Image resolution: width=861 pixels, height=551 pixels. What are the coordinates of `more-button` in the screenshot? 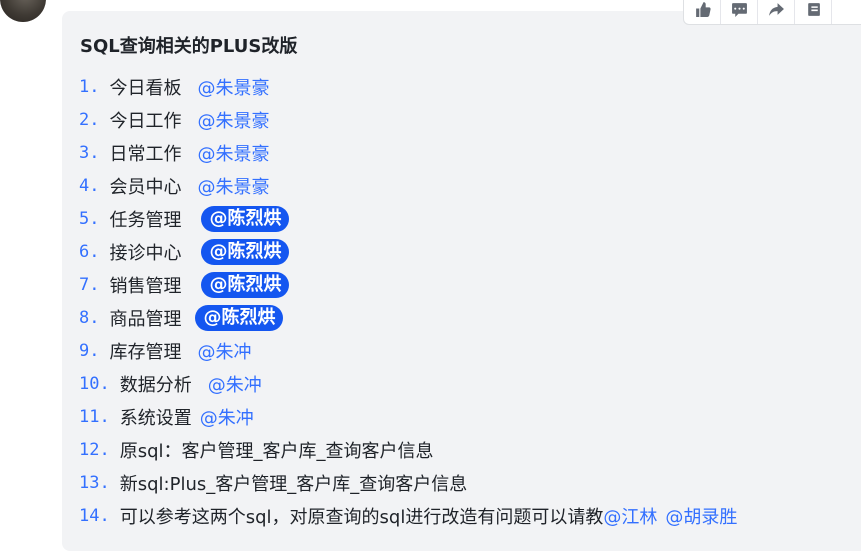 It's located at (813, 12).